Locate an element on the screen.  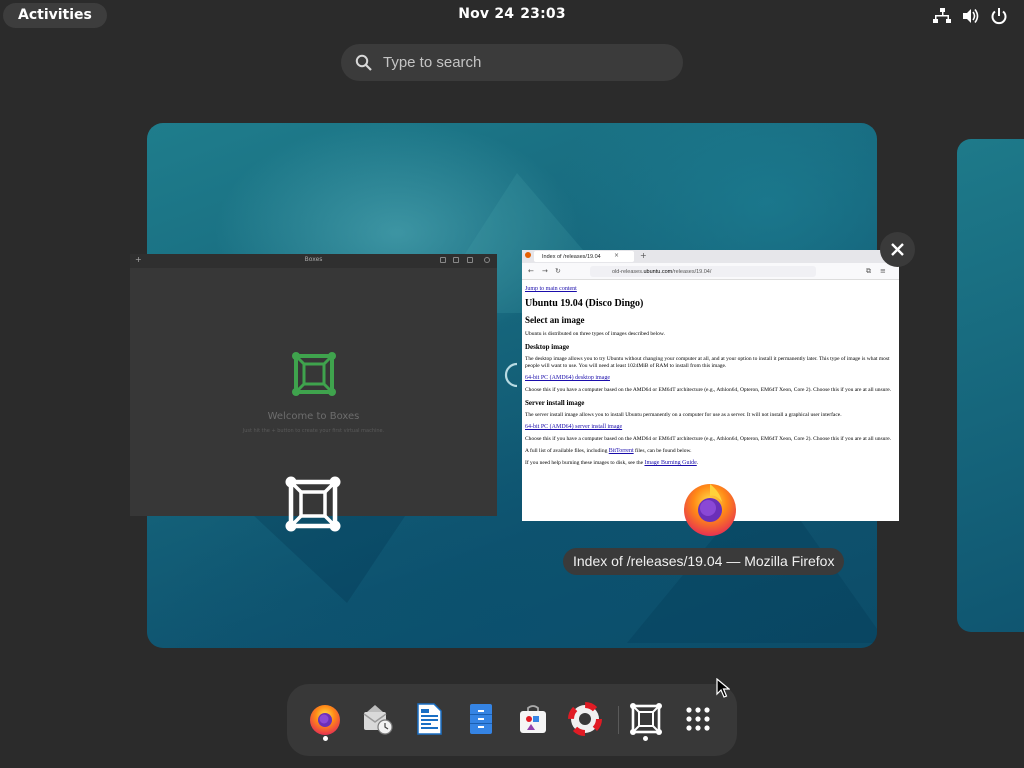
search-entry is located at coordinates (512, 62).